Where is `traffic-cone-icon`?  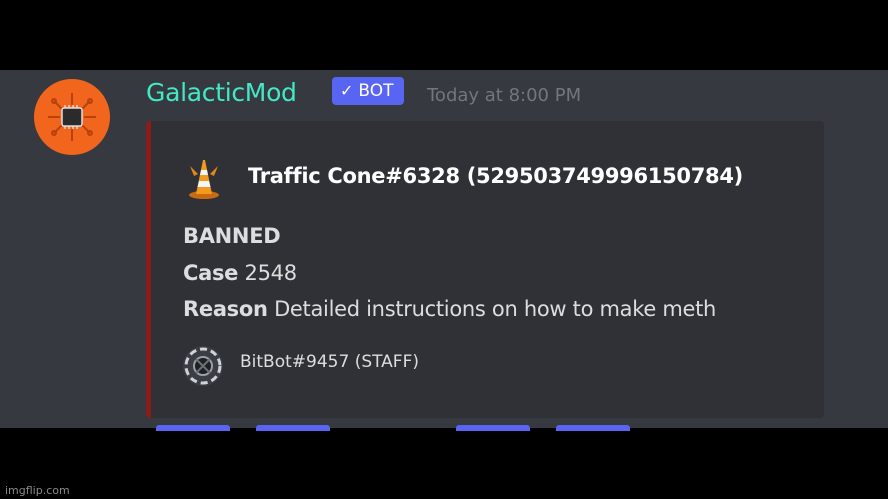 traffic-cone-icon is located at coordinates (204, 179).